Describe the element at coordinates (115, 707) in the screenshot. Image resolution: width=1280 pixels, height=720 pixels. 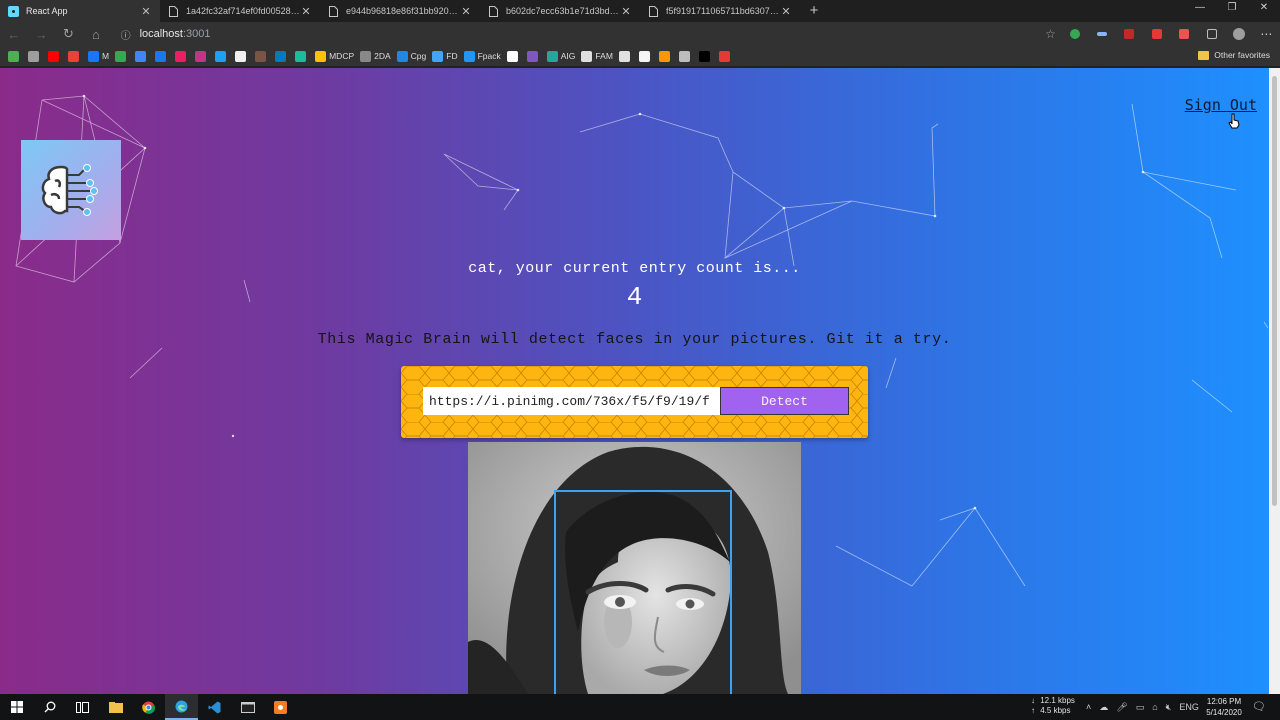
I see `file-explorer-icon` at that location.